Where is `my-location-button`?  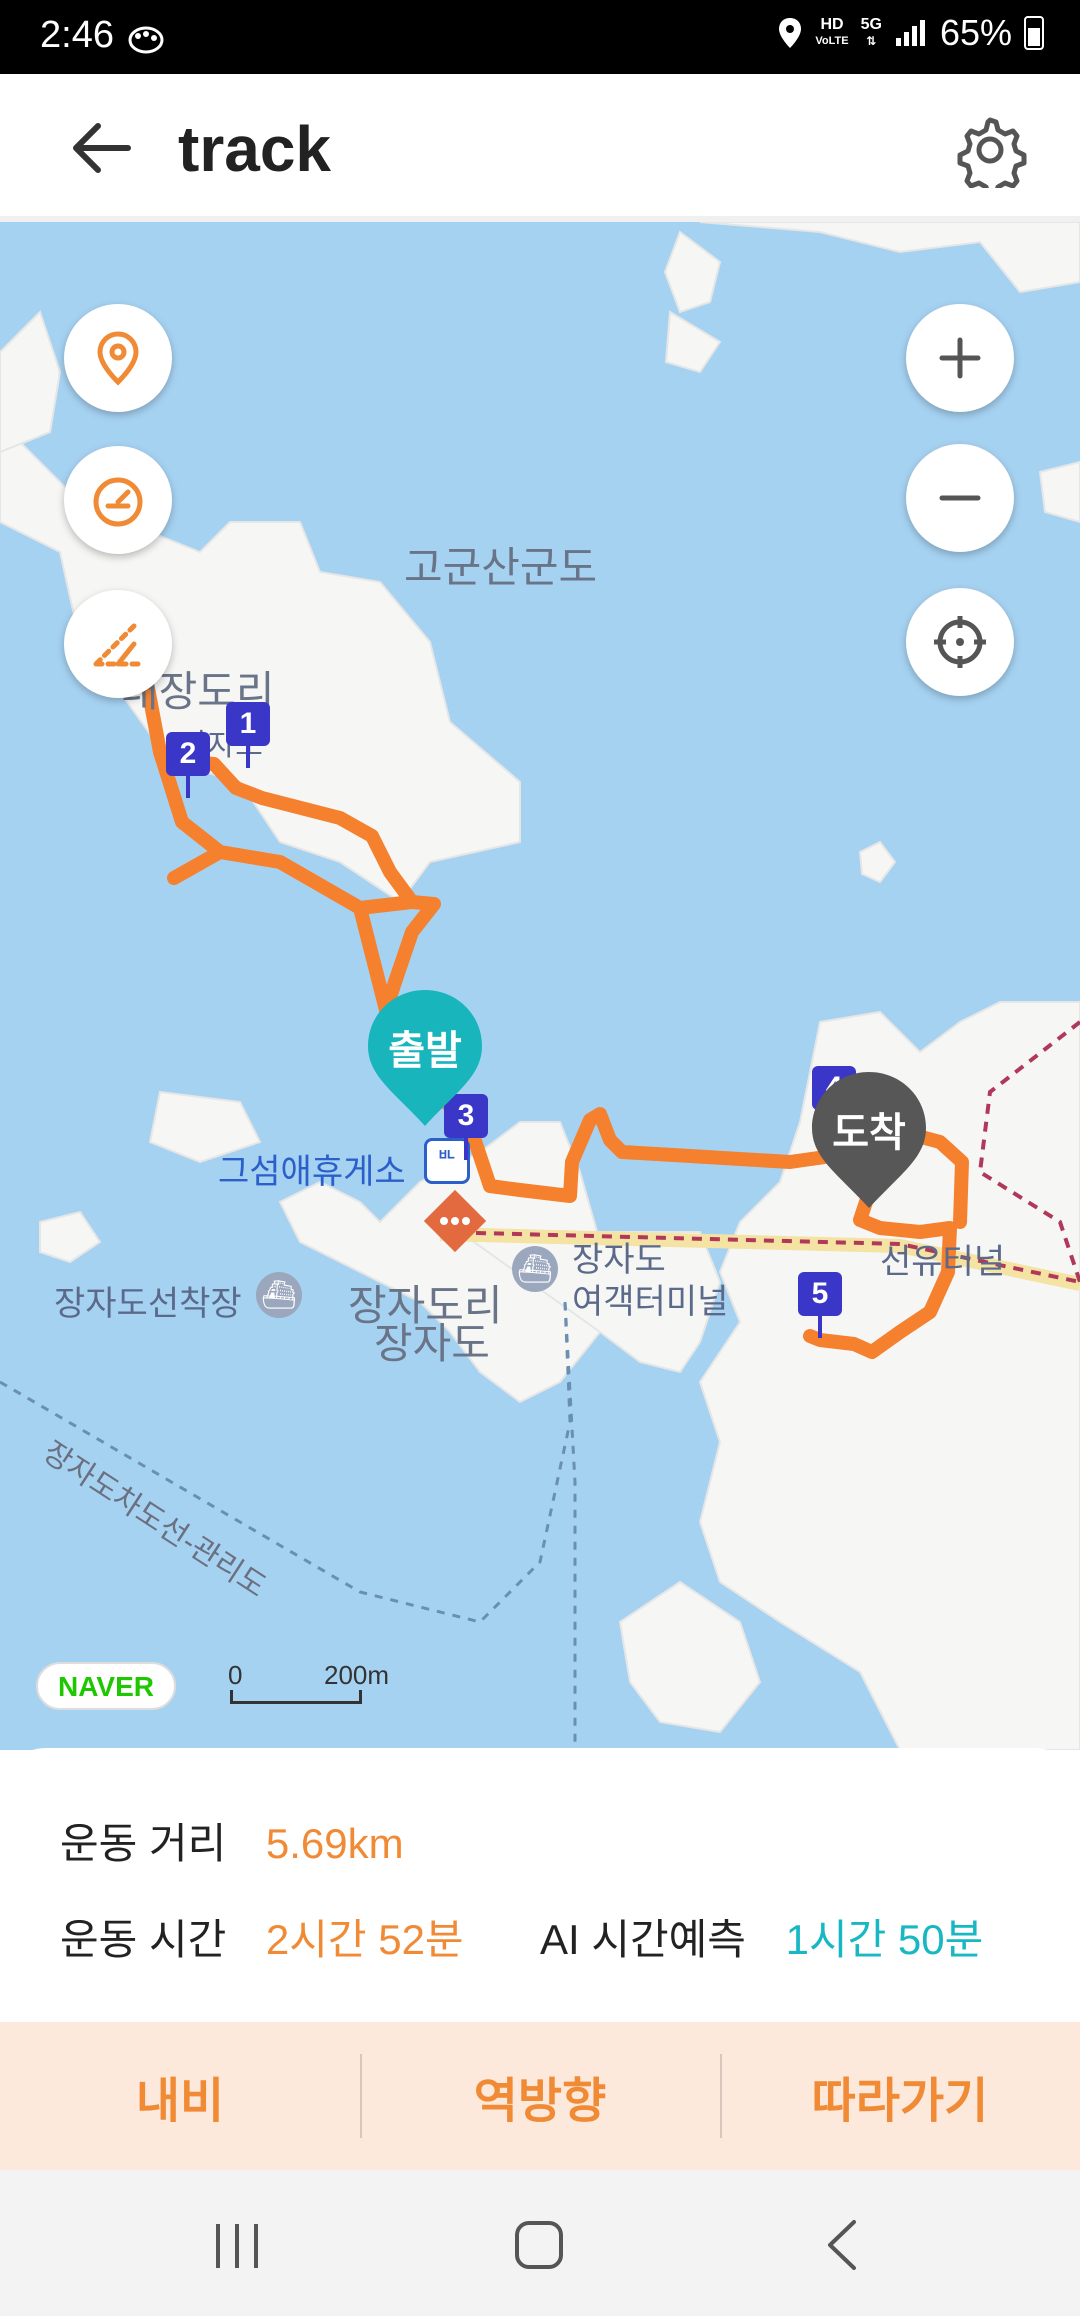 my-location-button is located at coordinates (118, 358).